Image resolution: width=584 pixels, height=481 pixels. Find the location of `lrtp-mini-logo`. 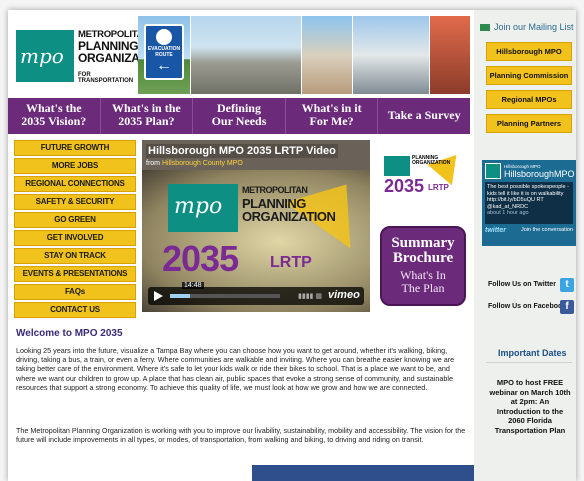

lrtp-mini-logo is located at coordinates (397, 166).